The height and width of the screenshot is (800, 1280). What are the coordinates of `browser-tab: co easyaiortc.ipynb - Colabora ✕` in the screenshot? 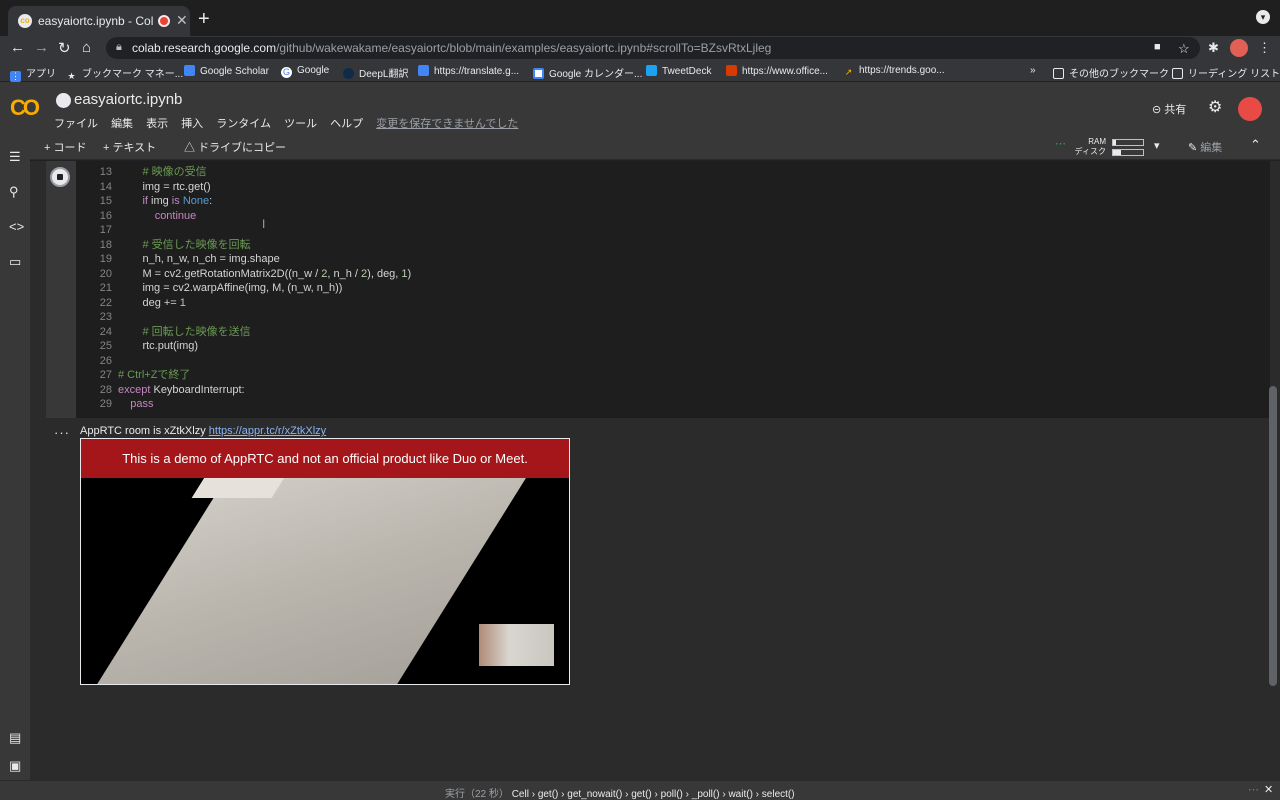 It's located at (99, 21).